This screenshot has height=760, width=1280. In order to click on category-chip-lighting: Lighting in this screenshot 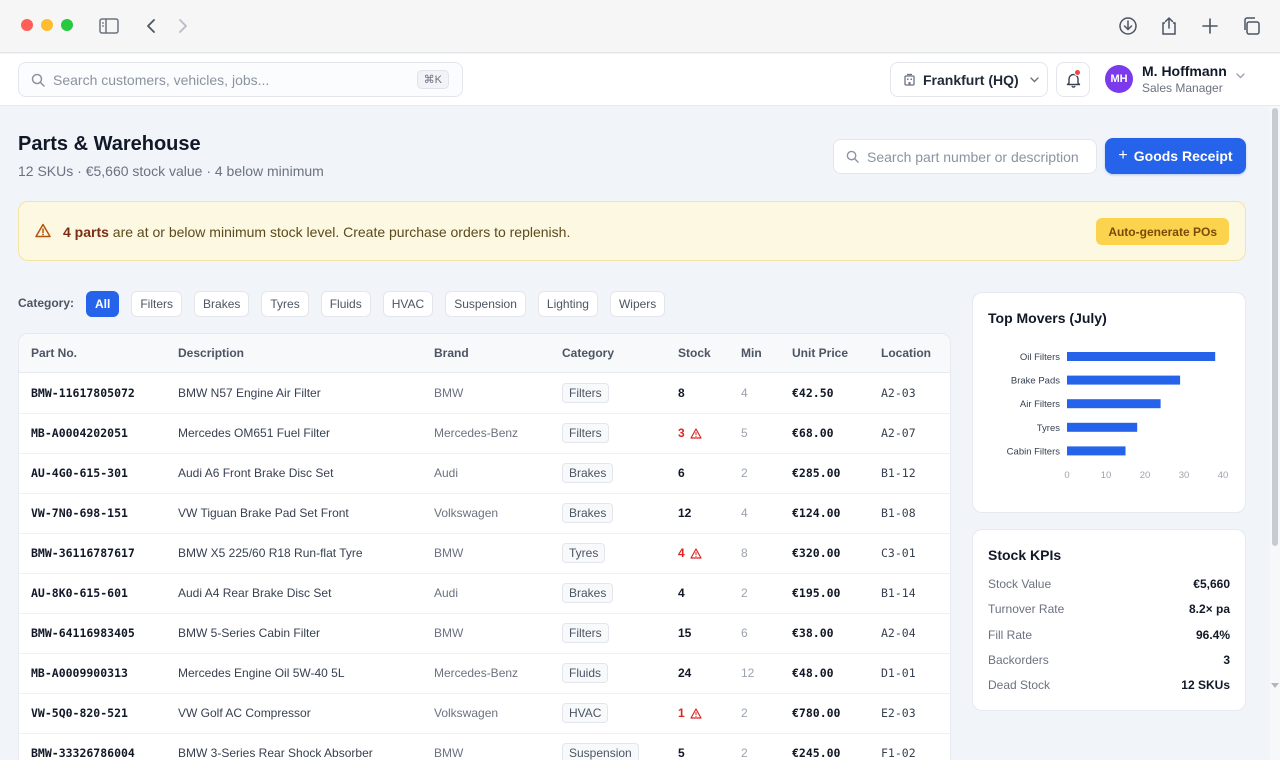, I will do `click(567, 304)`.